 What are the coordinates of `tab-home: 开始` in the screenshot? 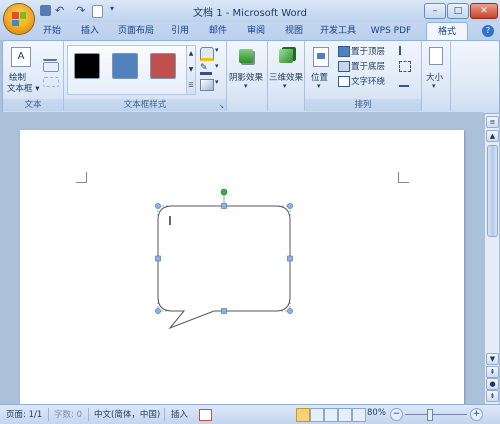 It's located at (52, 31).